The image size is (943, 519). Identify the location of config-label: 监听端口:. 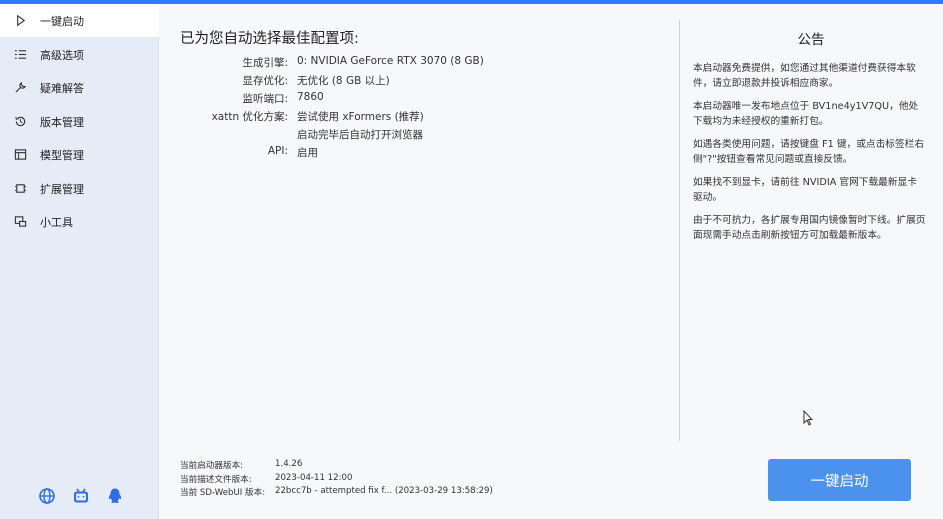
(265, 99).